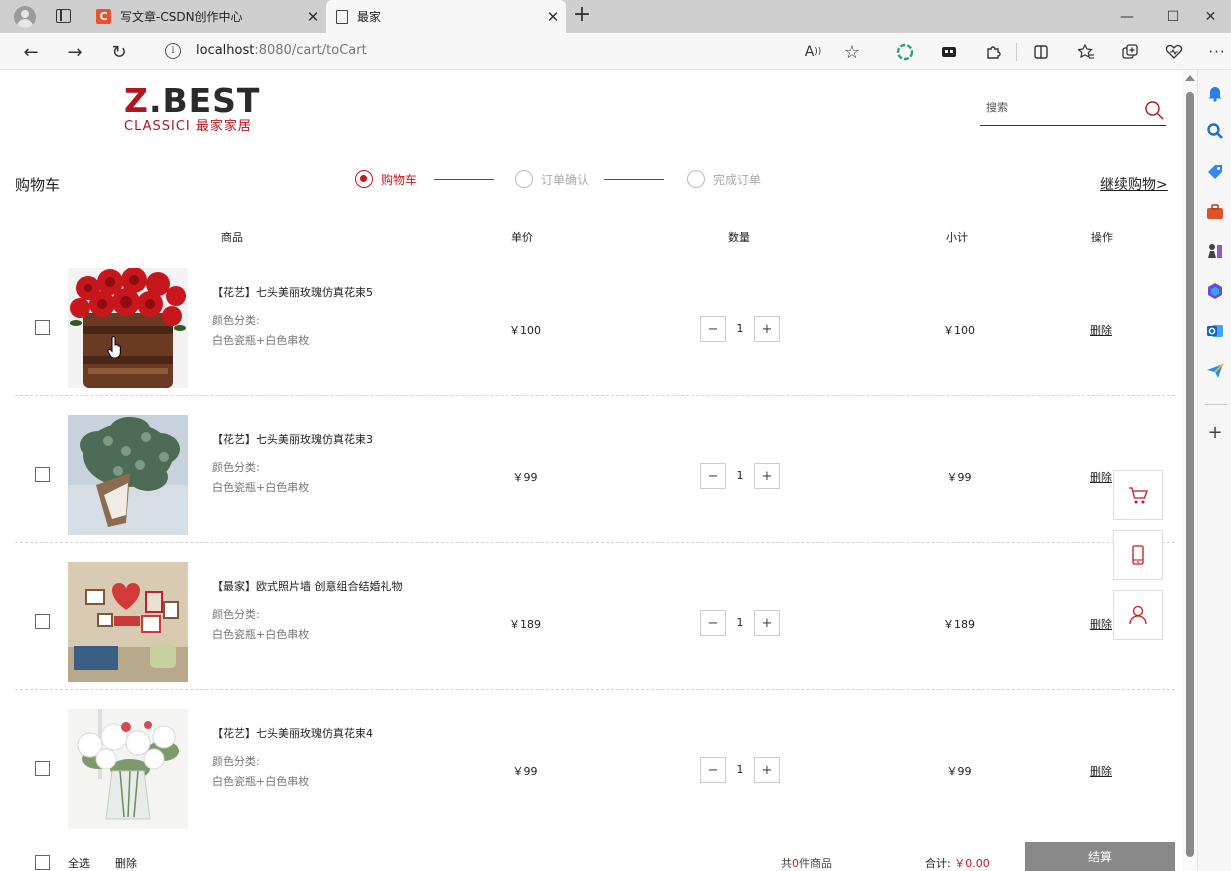 The width and height of the screenshot is (1231, 871). Describe the element at coordinates (307, 586) in the screenshot. I see `product-name: 【最家】欧式照片墙 创意组合结婚礼物` at that location.